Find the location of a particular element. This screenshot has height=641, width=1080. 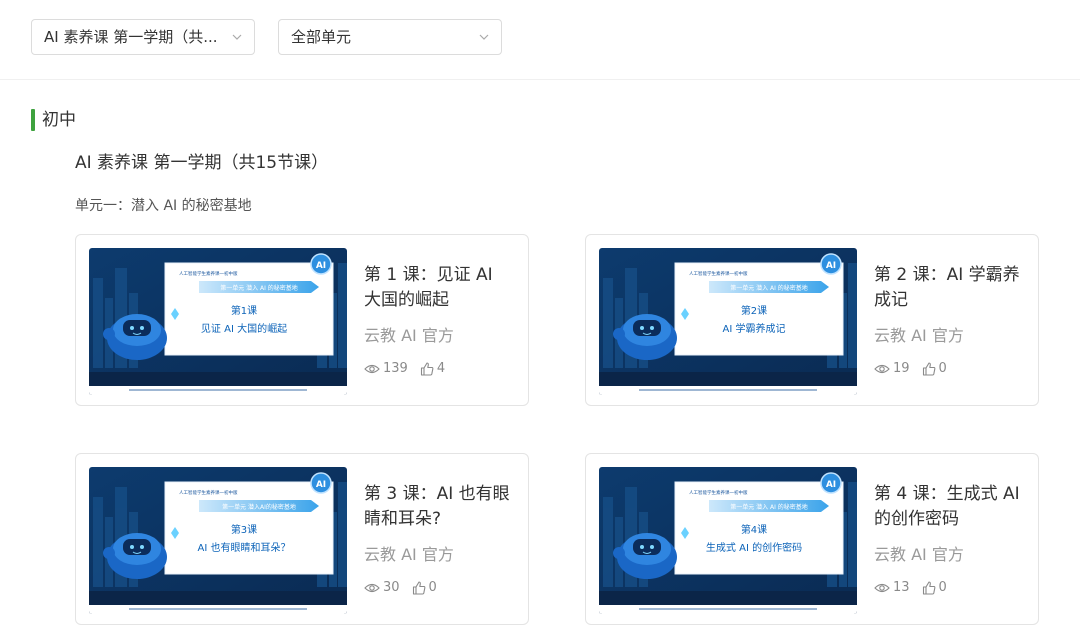

thumb-banner: 第一单元 潜入AI的秘密基地 is located at coordinates (259, 507).